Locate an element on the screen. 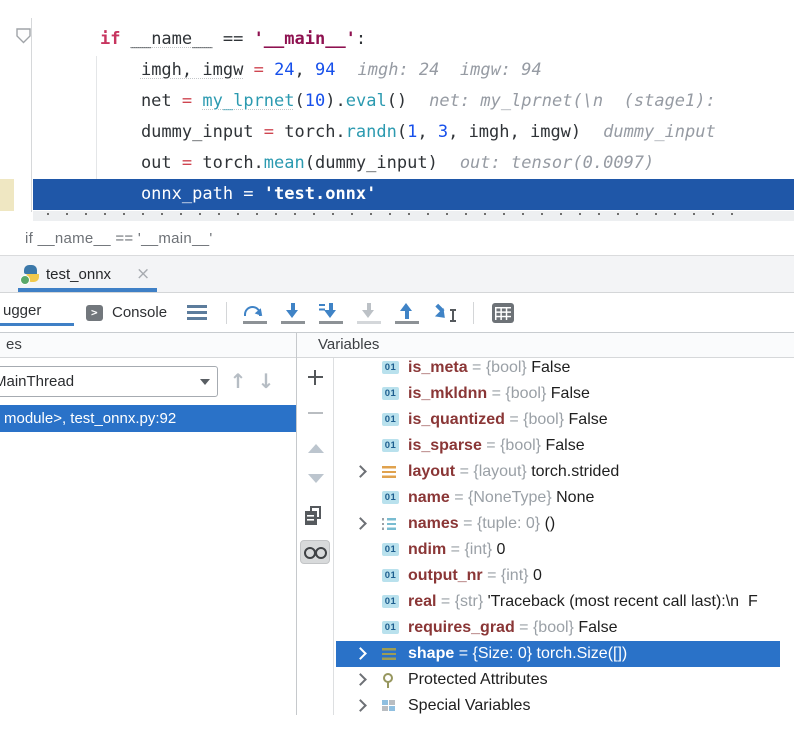  variable-row: 01 is_quantized = {bool} False is located at coordinates (565, 420).